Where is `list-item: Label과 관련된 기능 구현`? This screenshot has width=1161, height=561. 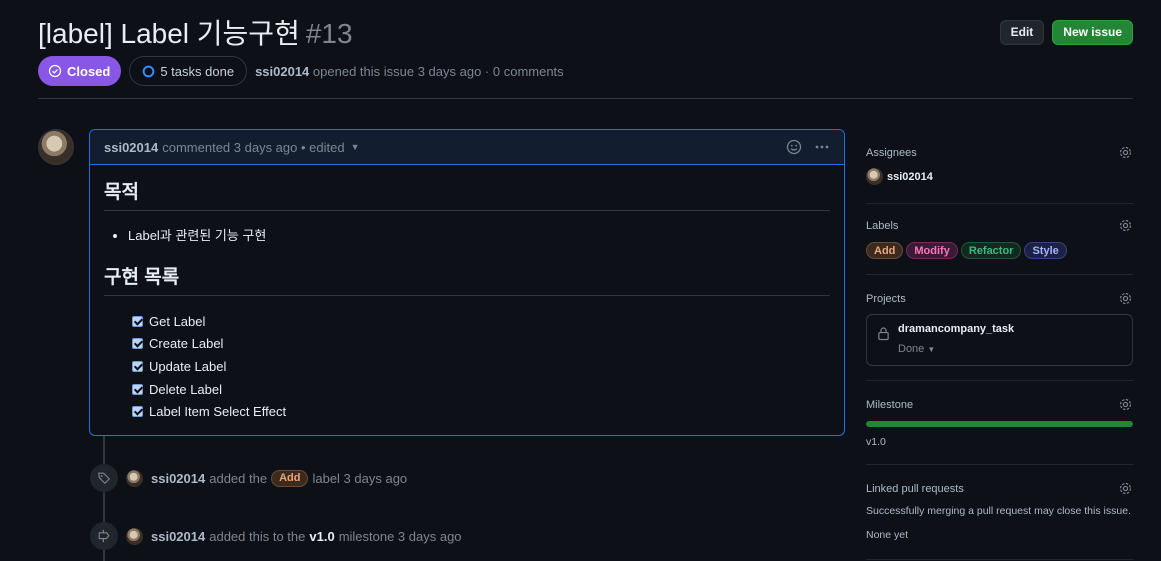 list-item: Label과 관련된 기능 구현 is located at coordinates (479, 234).